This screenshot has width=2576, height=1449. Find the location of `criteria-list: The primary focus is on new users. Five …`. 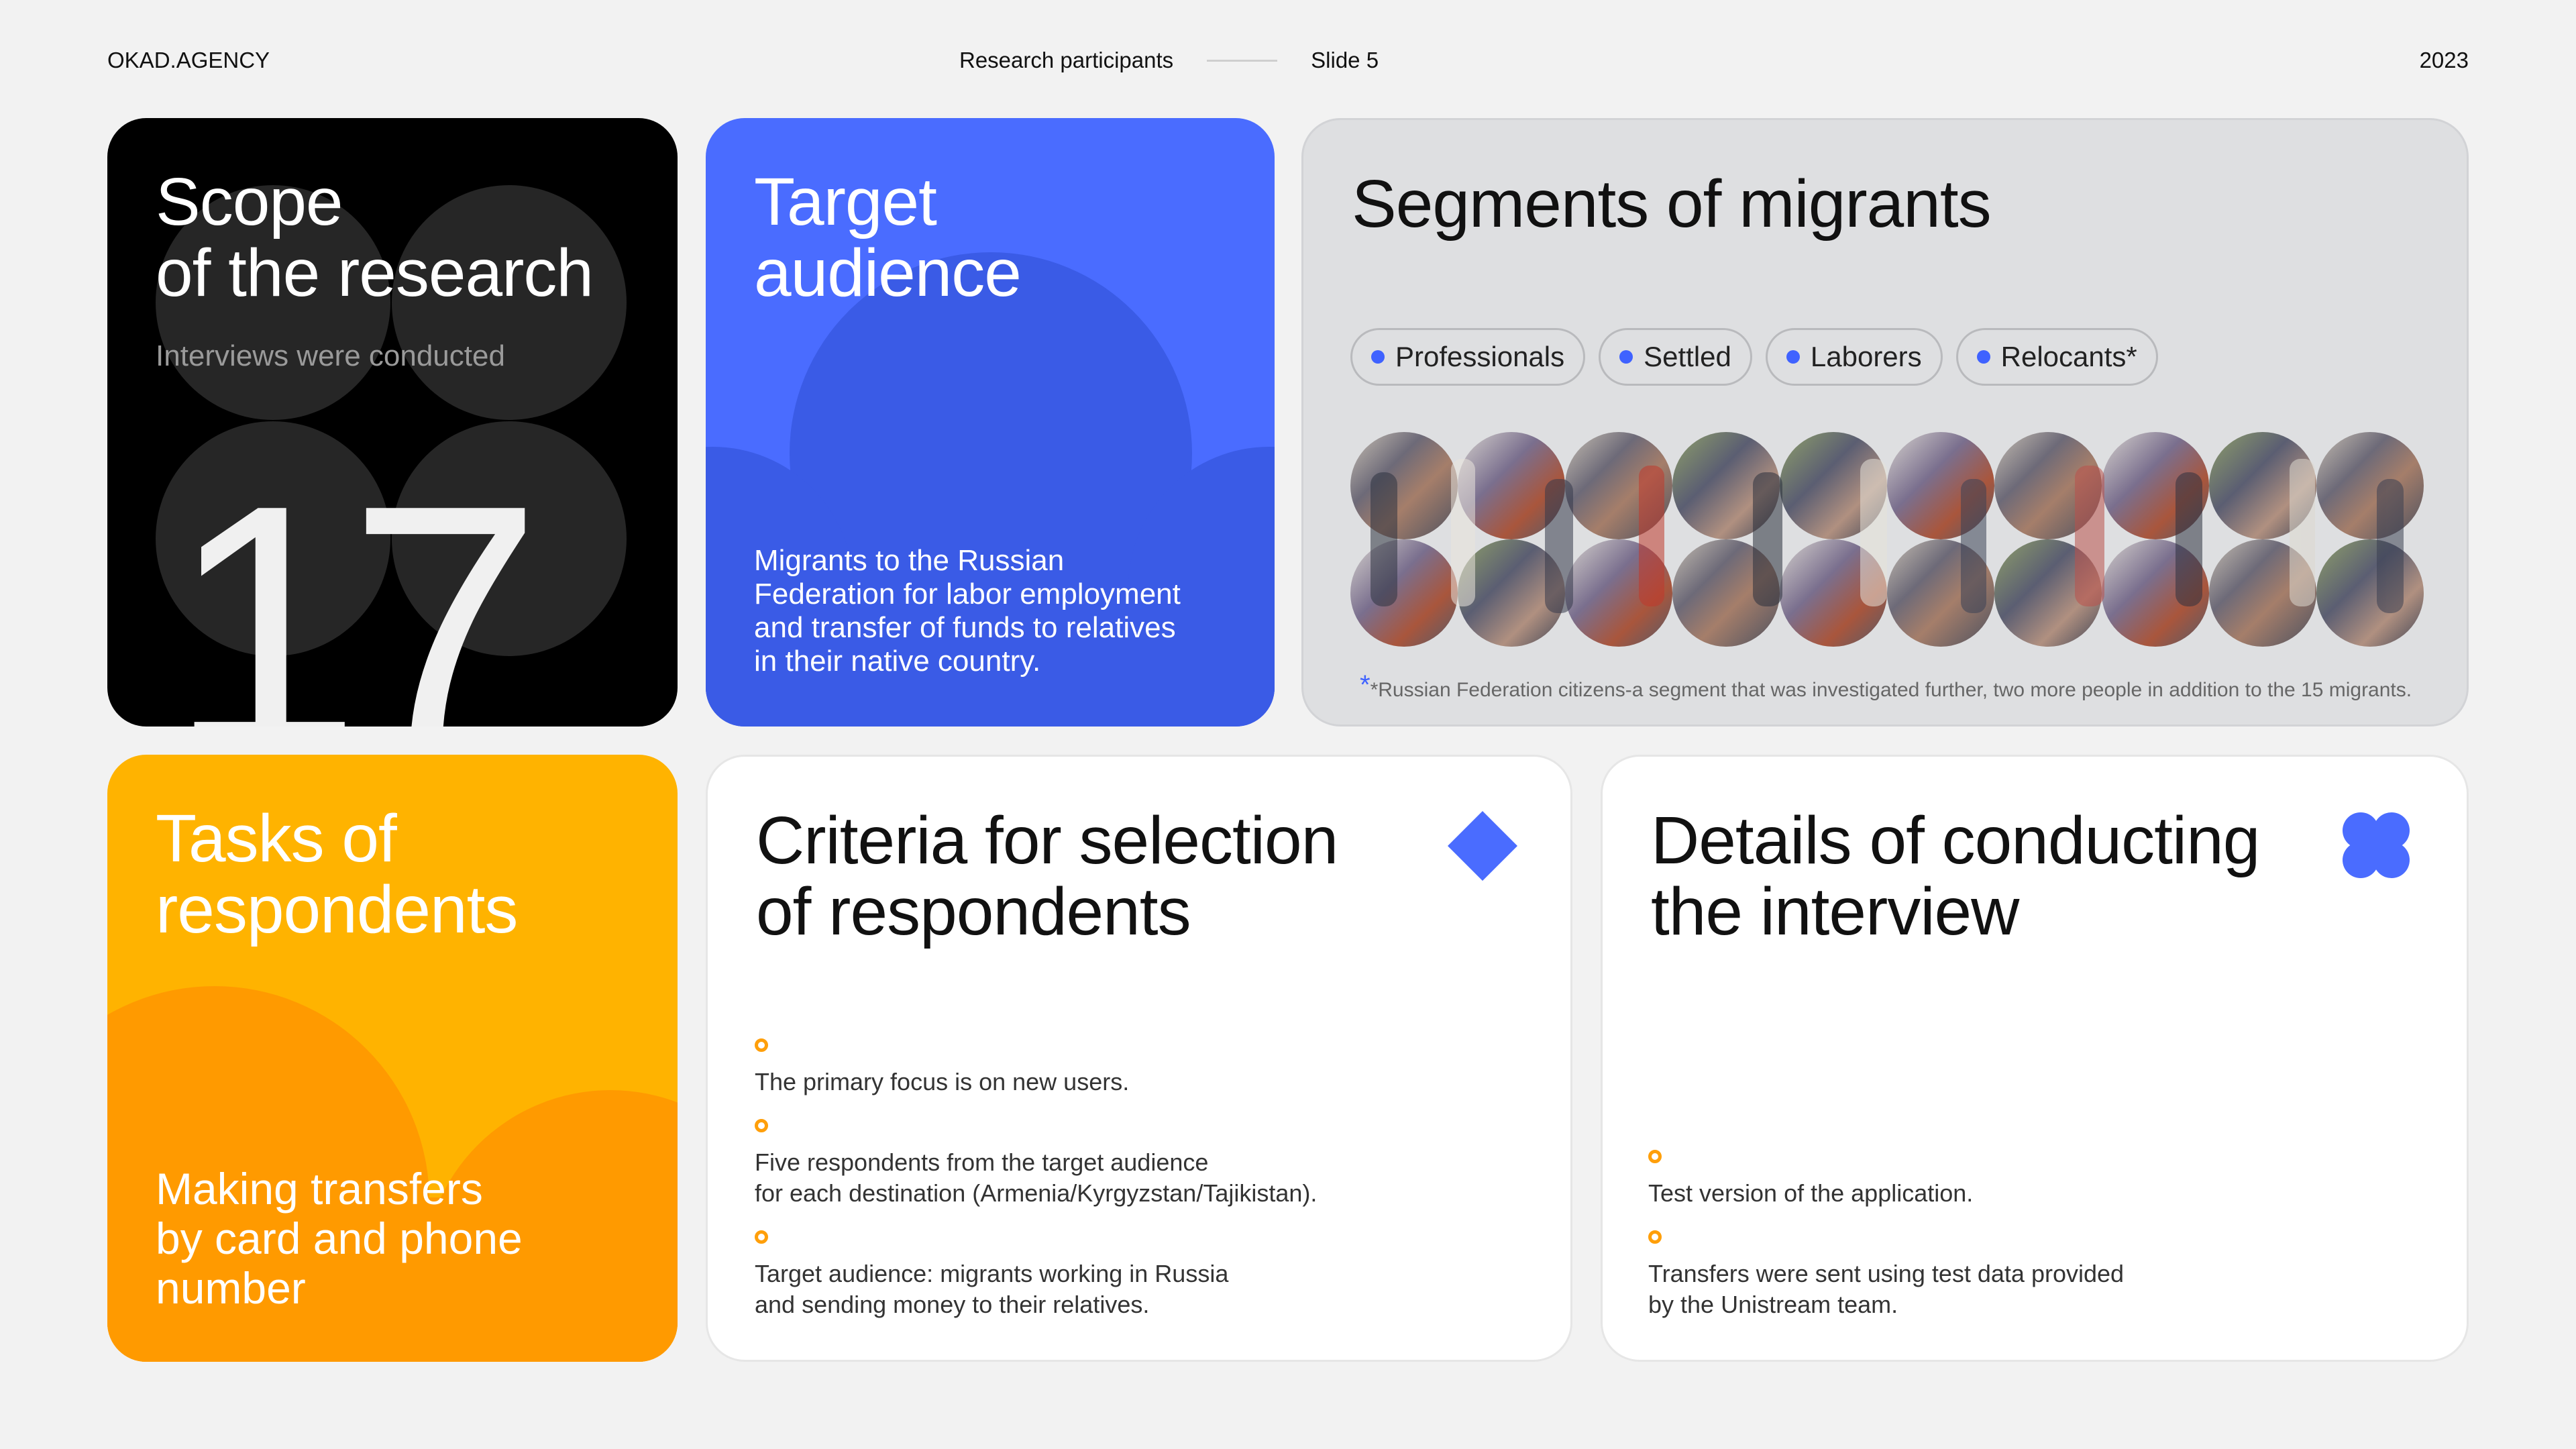

criteria-list: The primary focus is on new users. Five … is located at coordinates (1036, 1190).